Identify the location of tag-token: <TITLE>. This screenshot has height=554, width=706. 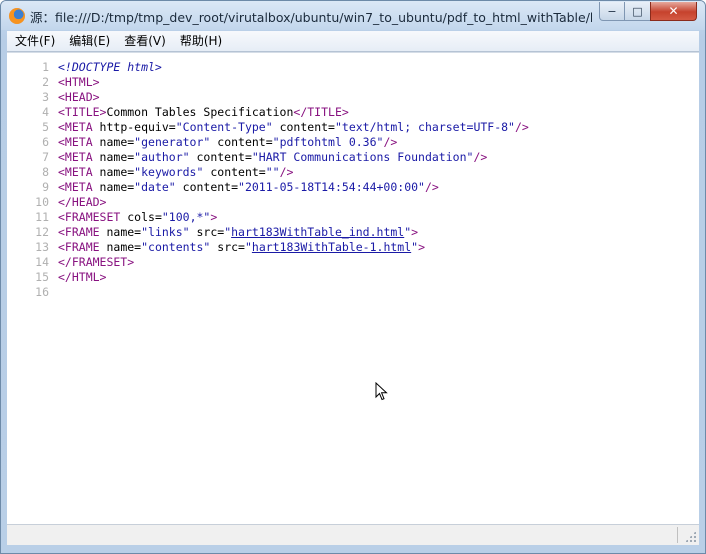
(82, 112).